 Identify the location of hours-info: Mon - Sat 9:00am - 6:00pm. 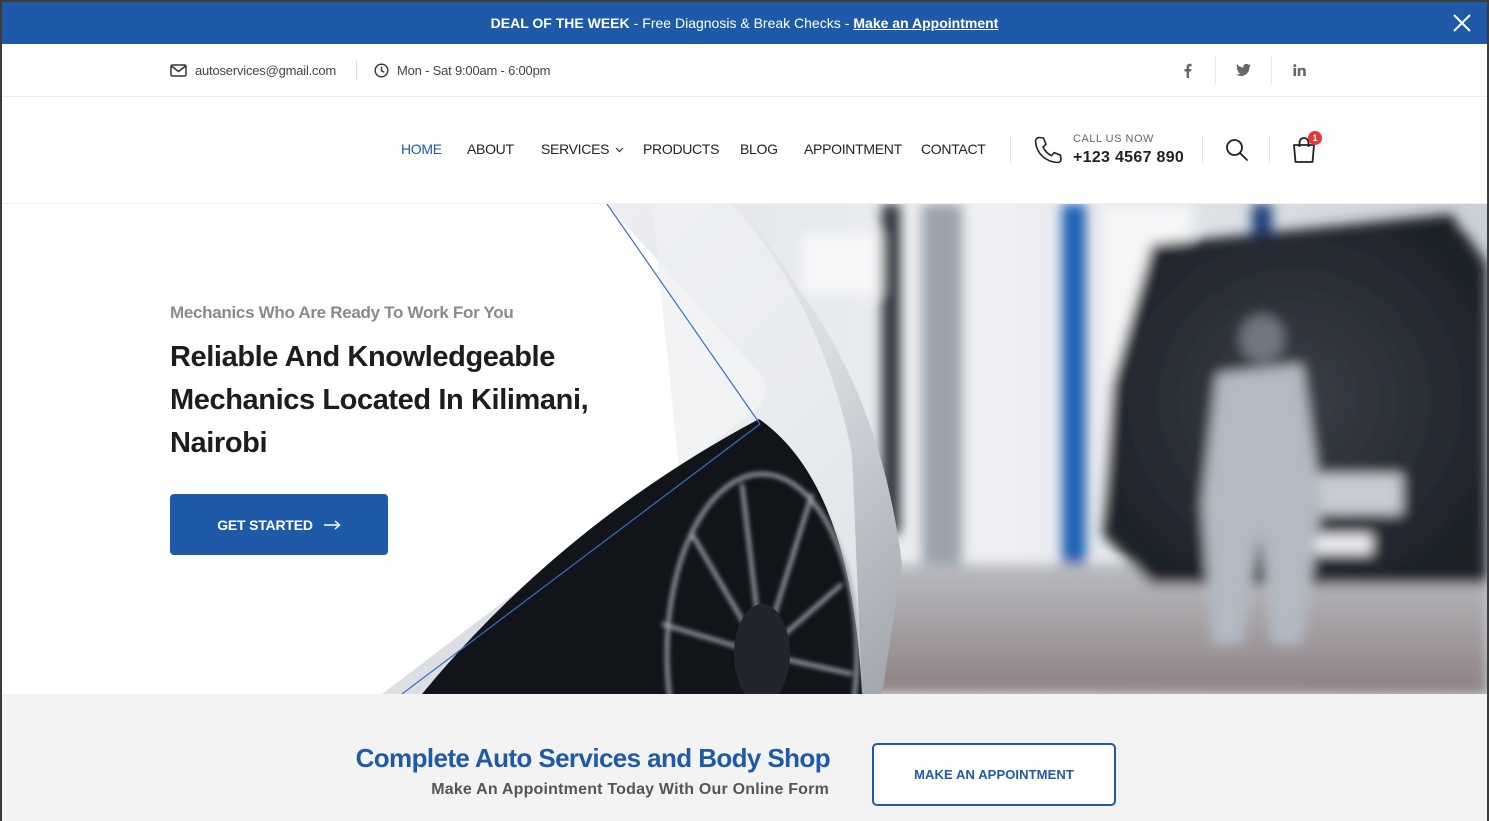
(462, 70).